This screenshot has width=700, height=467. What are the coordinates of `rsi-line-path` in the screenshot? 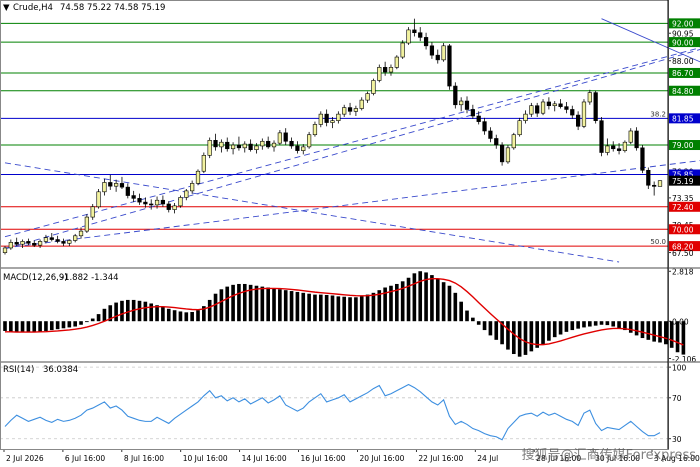 It's located at (332, 412).